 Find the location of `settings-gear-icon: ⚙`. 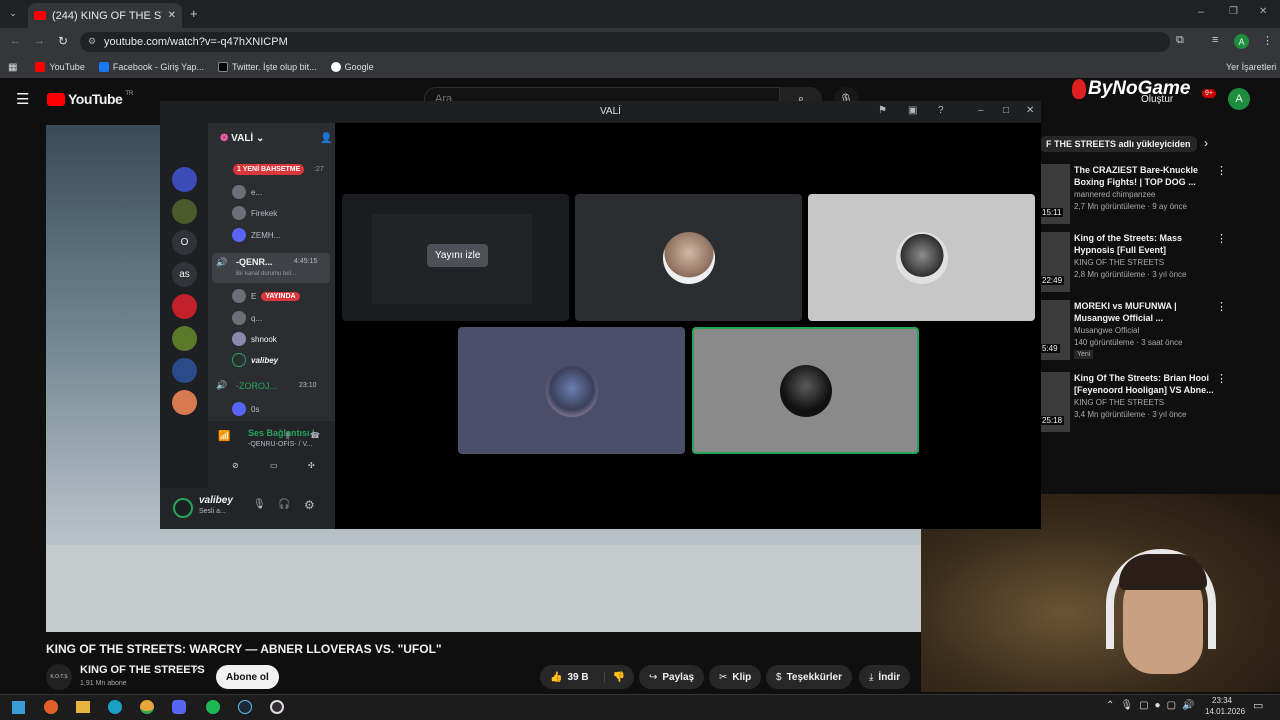

settings-gear-icon: ⚙ is located at coordinates (309, 505).